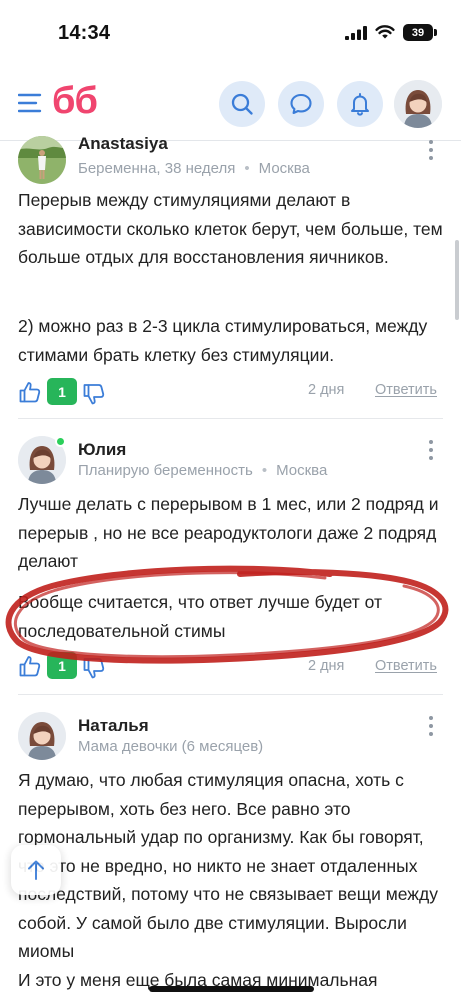 The width and height of the screenshot is (461, 1000). I want to click on comment-author: Наталья, so click(113, 726).